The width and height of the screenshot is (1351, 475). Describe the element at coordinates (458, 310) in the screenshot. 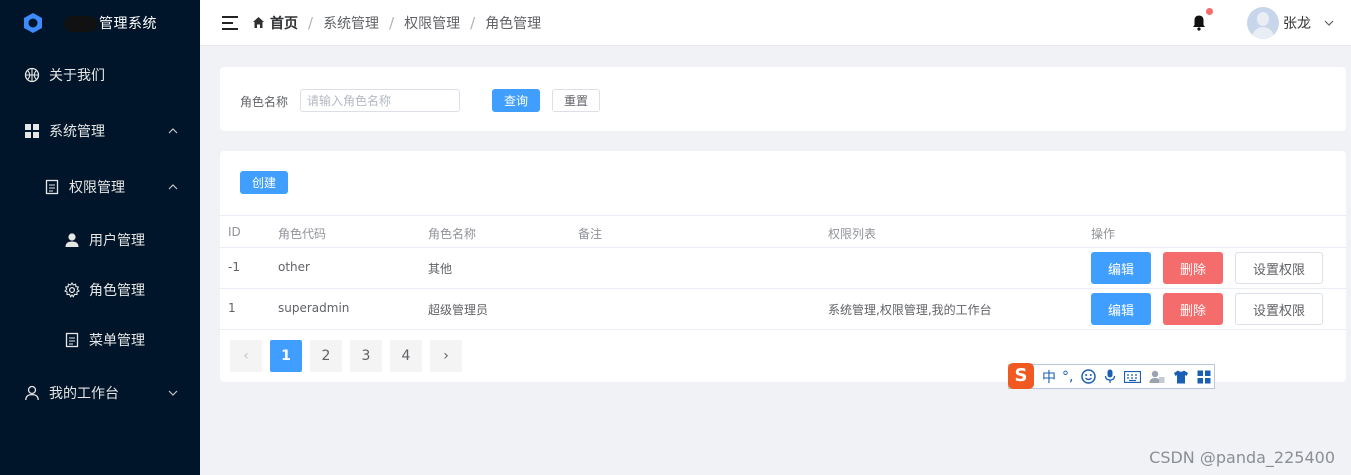

I see `cell-name: 超级管理员` at that location.